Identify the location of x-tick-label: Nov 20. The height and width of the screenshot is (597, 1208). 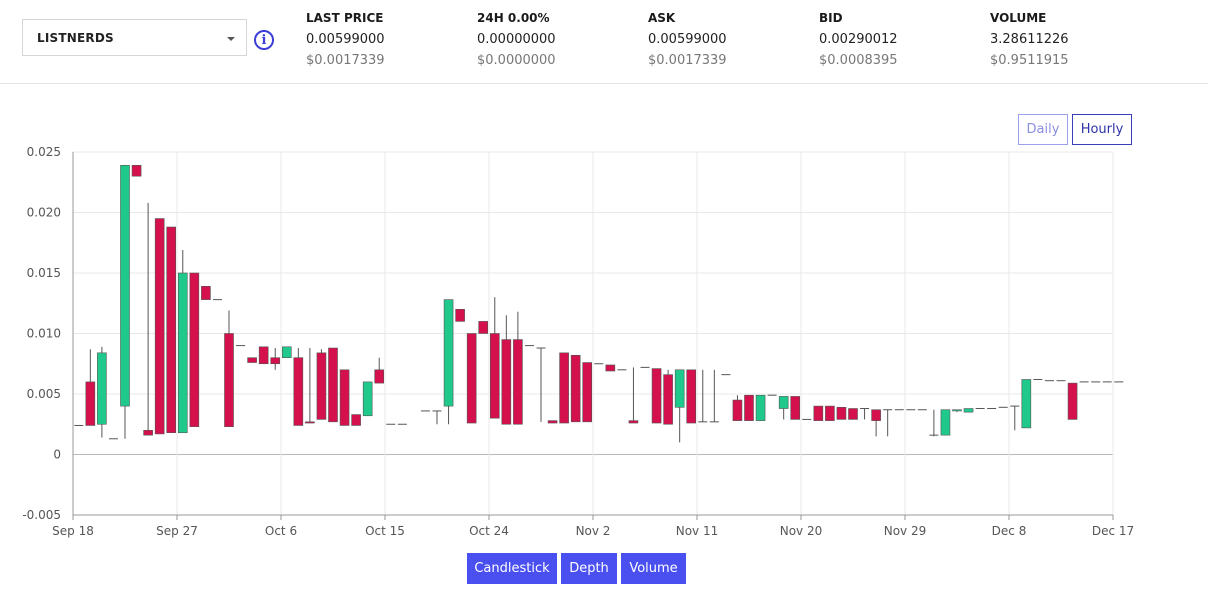
(801, 531).